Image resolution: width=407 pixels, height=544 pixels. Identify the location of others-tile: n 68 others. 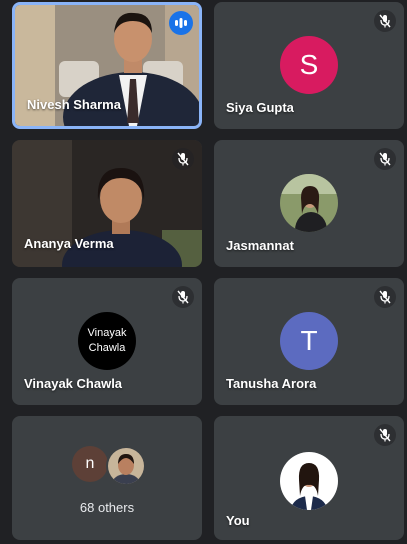
(107, 478).